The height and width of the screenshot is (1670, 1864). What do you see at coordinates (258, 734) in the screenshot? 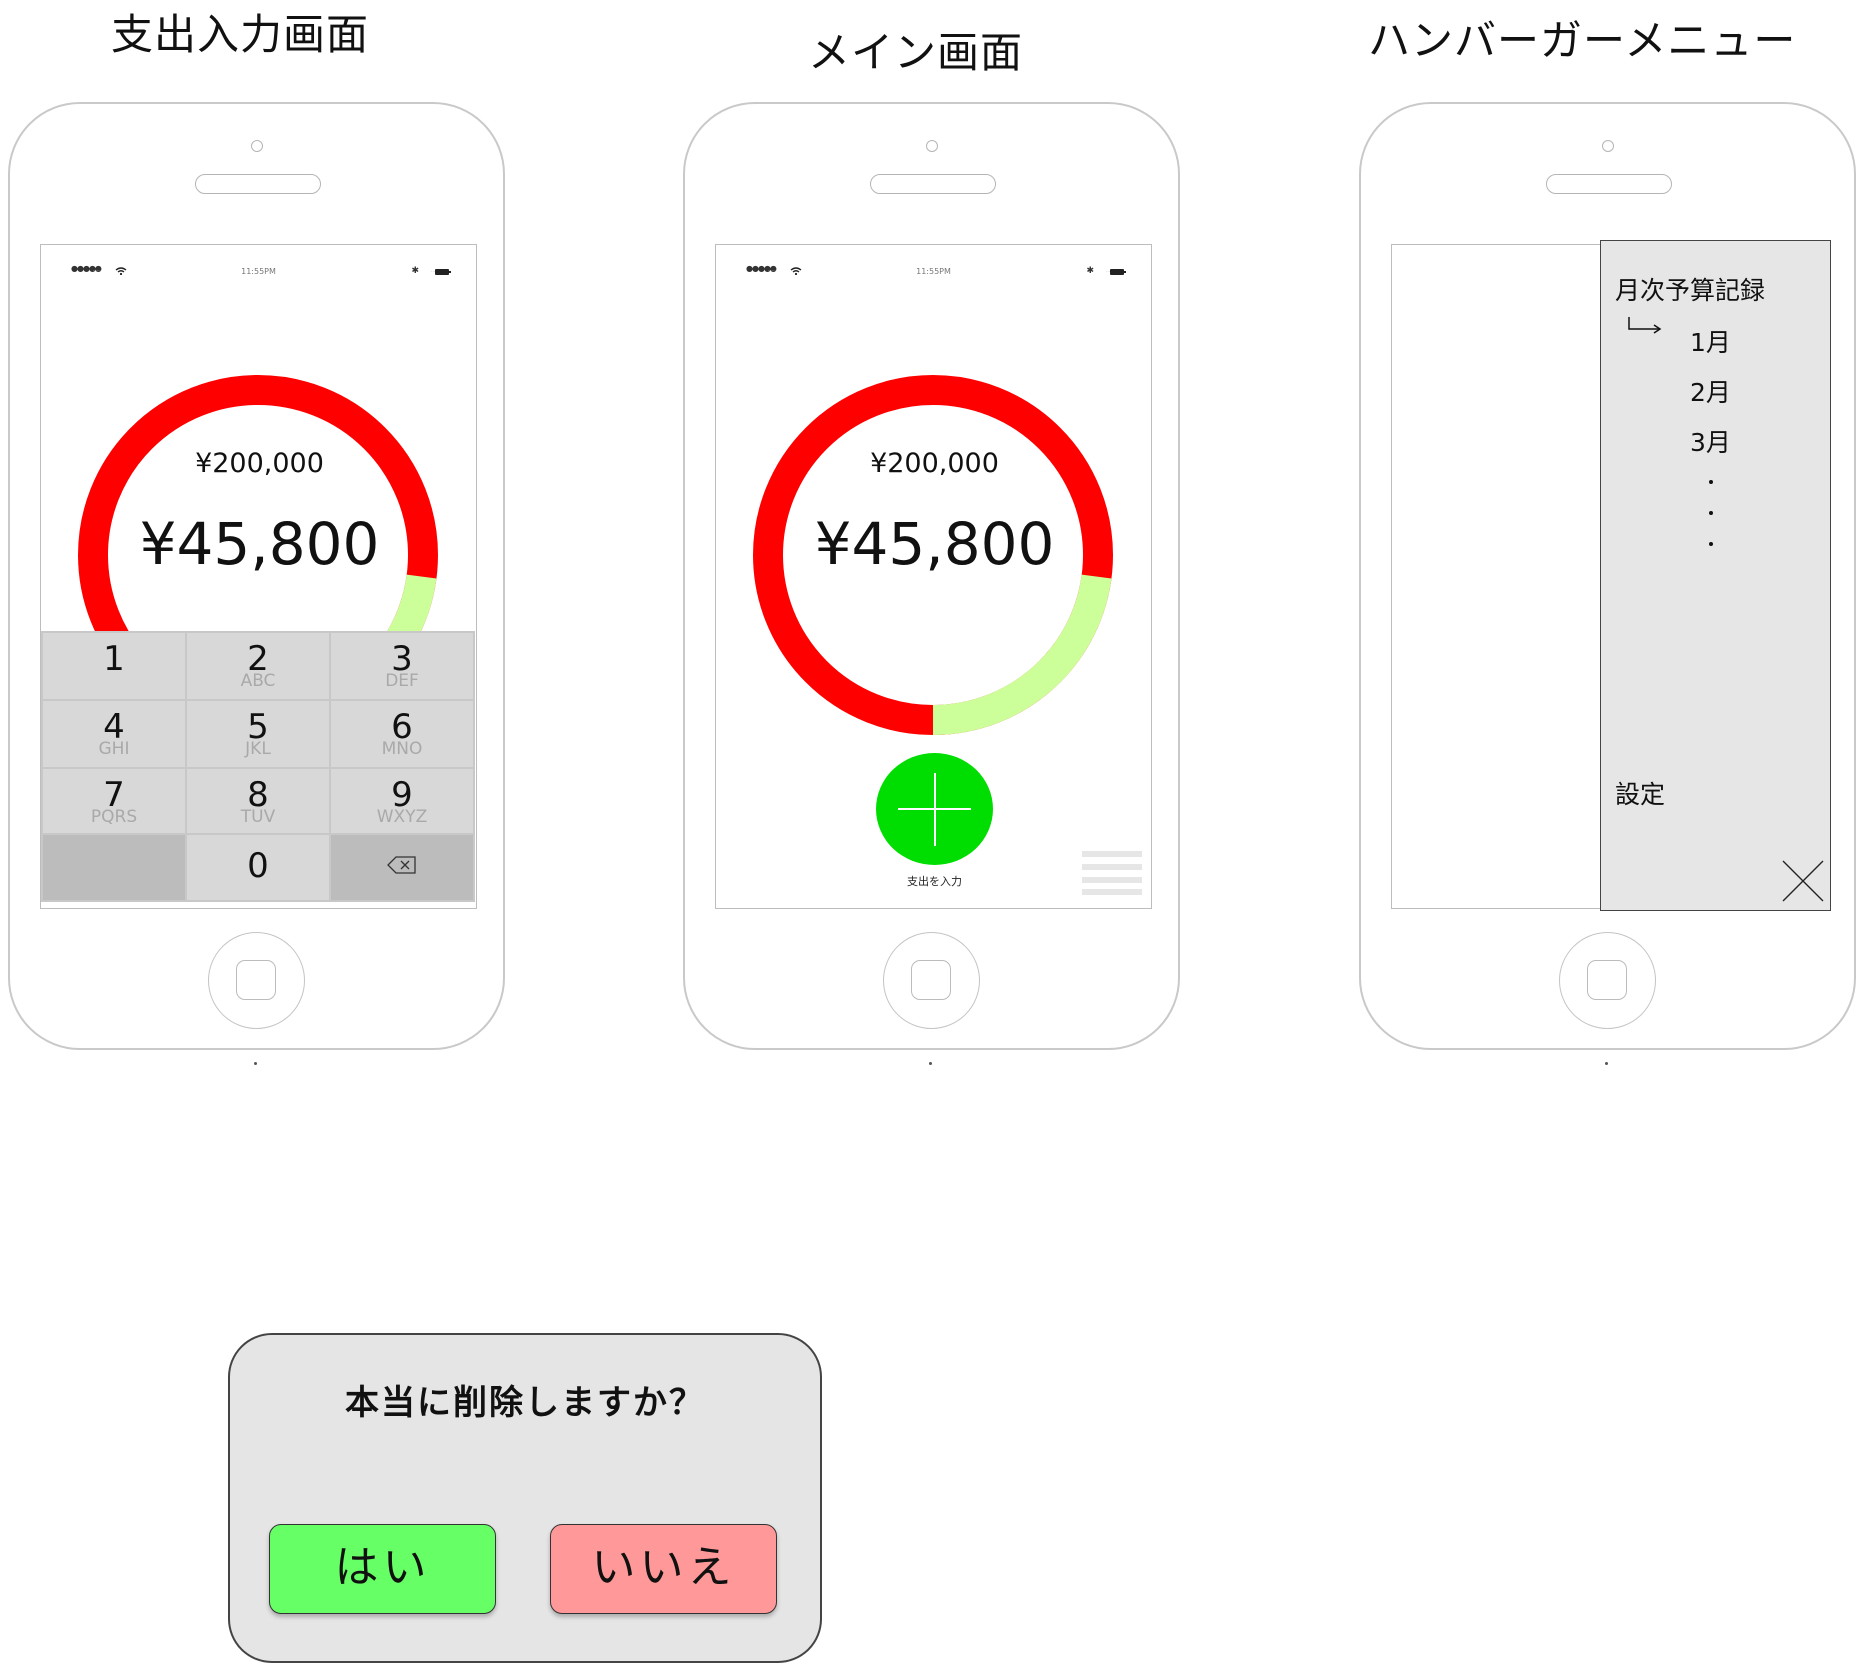
I see `key-5: 5 JKL` at bounding box center [258, 734].